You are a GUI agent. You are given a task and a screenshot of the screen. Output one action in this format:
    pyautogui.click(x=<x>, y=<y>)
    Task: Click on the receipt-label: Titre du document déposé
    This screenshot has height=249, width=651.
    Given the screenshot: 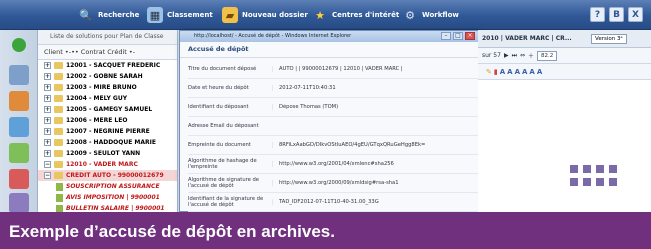 What is the action you would take?
    pyautogui.click(x=222, y=69)
    